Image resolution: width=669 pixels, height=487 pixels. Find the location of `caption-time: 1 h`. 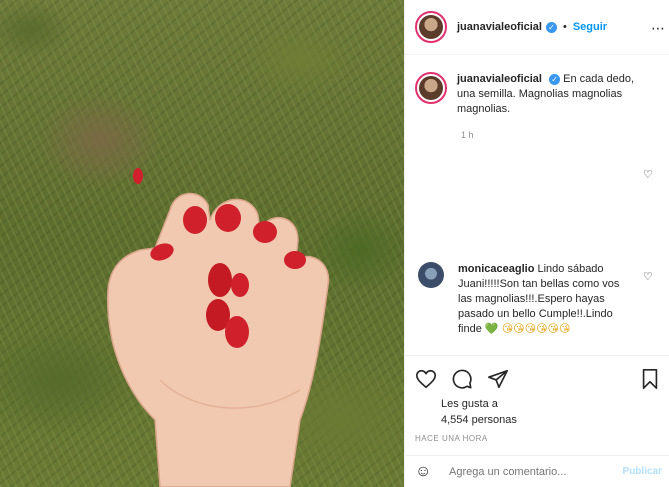

caption-time: 1 h is located at coordinates (467, 135).